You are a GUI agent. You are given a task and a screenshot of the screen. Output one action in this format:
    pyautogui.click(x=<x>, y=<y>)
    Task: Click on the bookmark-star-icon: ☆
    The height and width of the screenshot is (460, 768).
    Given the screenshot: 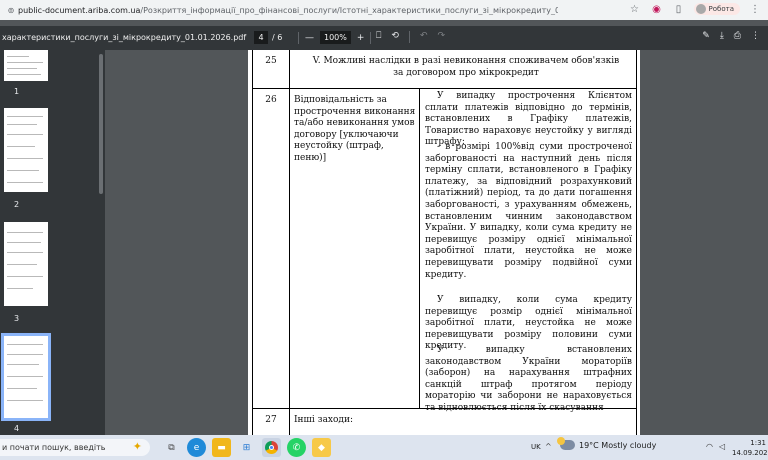 What is the action you would take?
    pyautogui.click(x=635, y=9)
    